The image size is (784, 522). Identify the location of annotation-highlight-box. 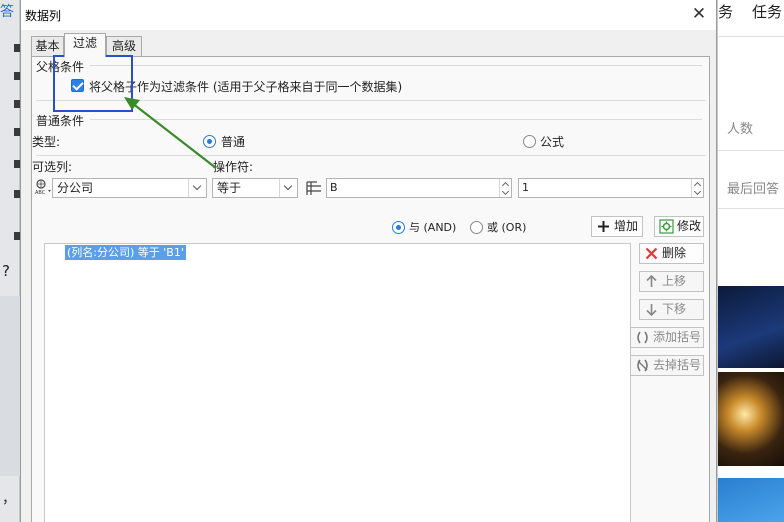
(93, 83).